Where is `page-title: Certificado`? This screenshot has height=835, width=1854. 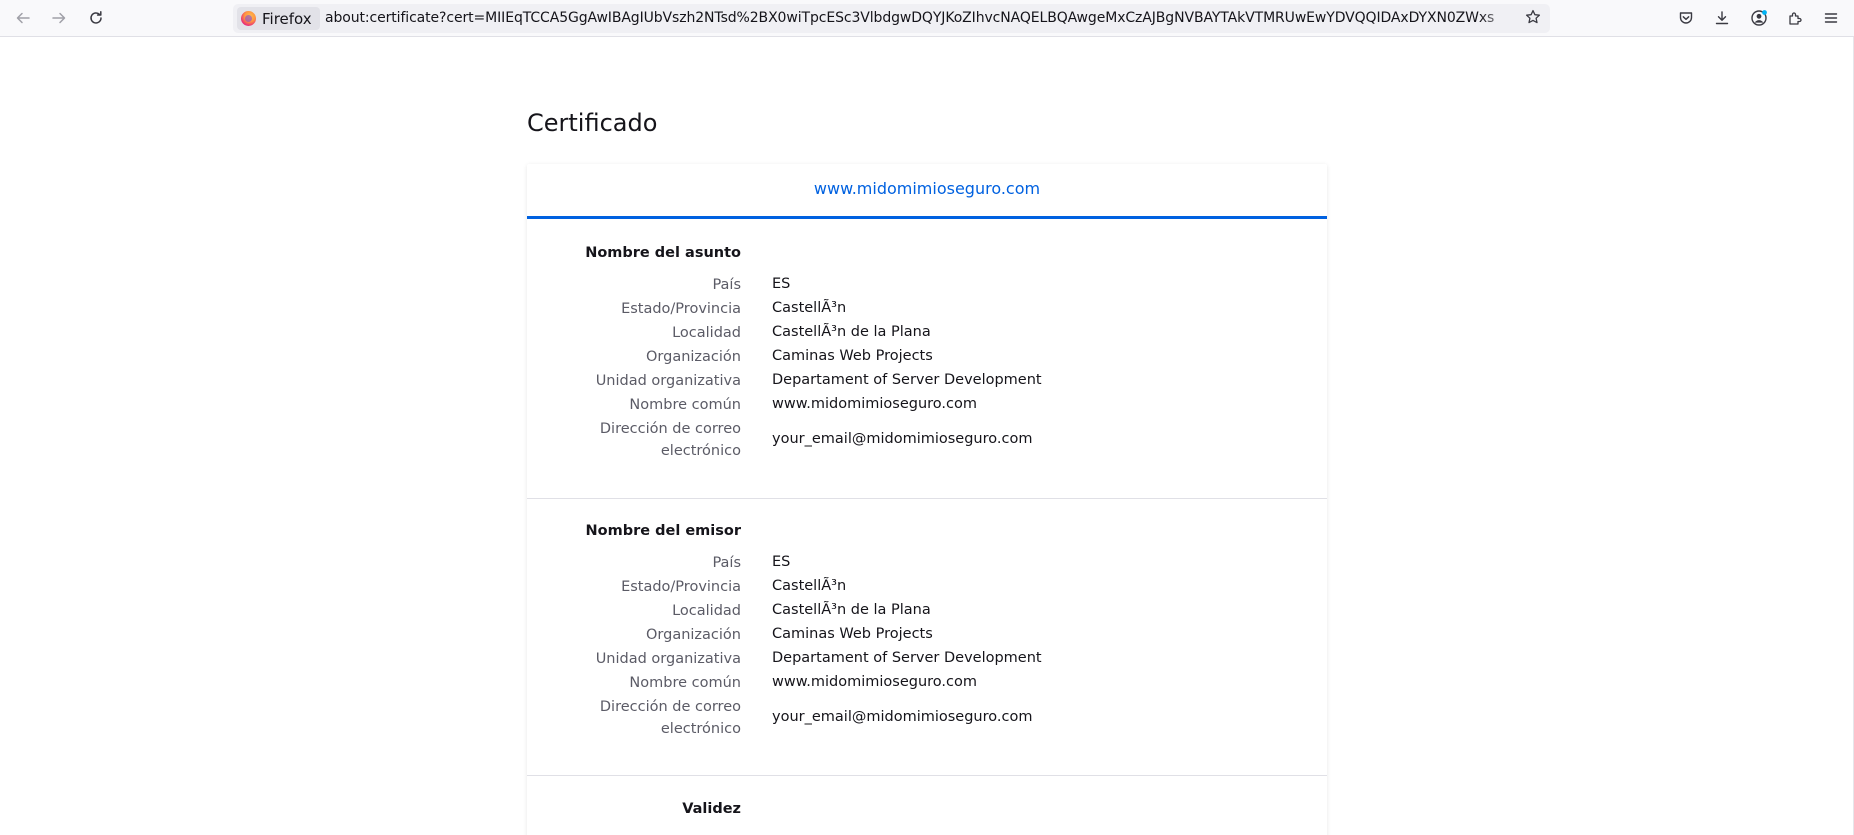 page-title: Certificado is located at coordinates (592, 123).